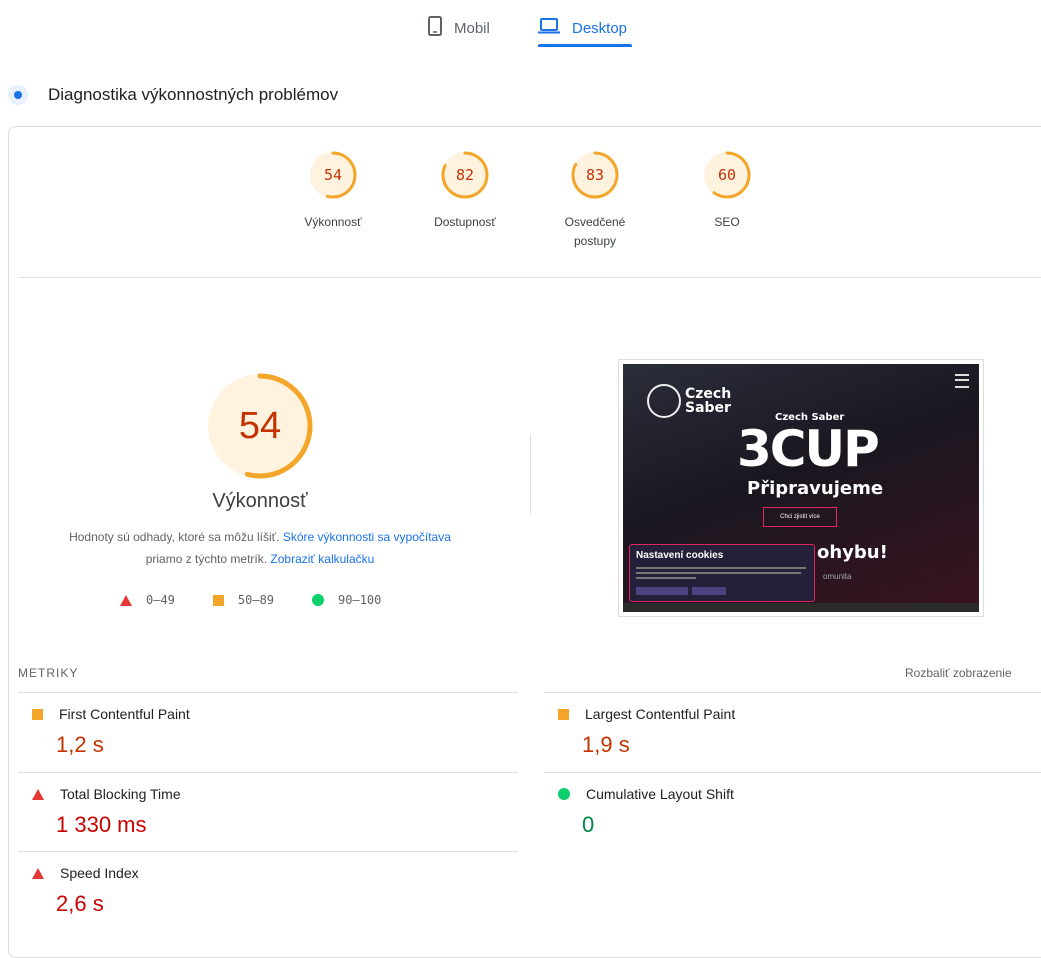 The image size is (1041, 958). I want to click on circle-icon, so click(318, 600).